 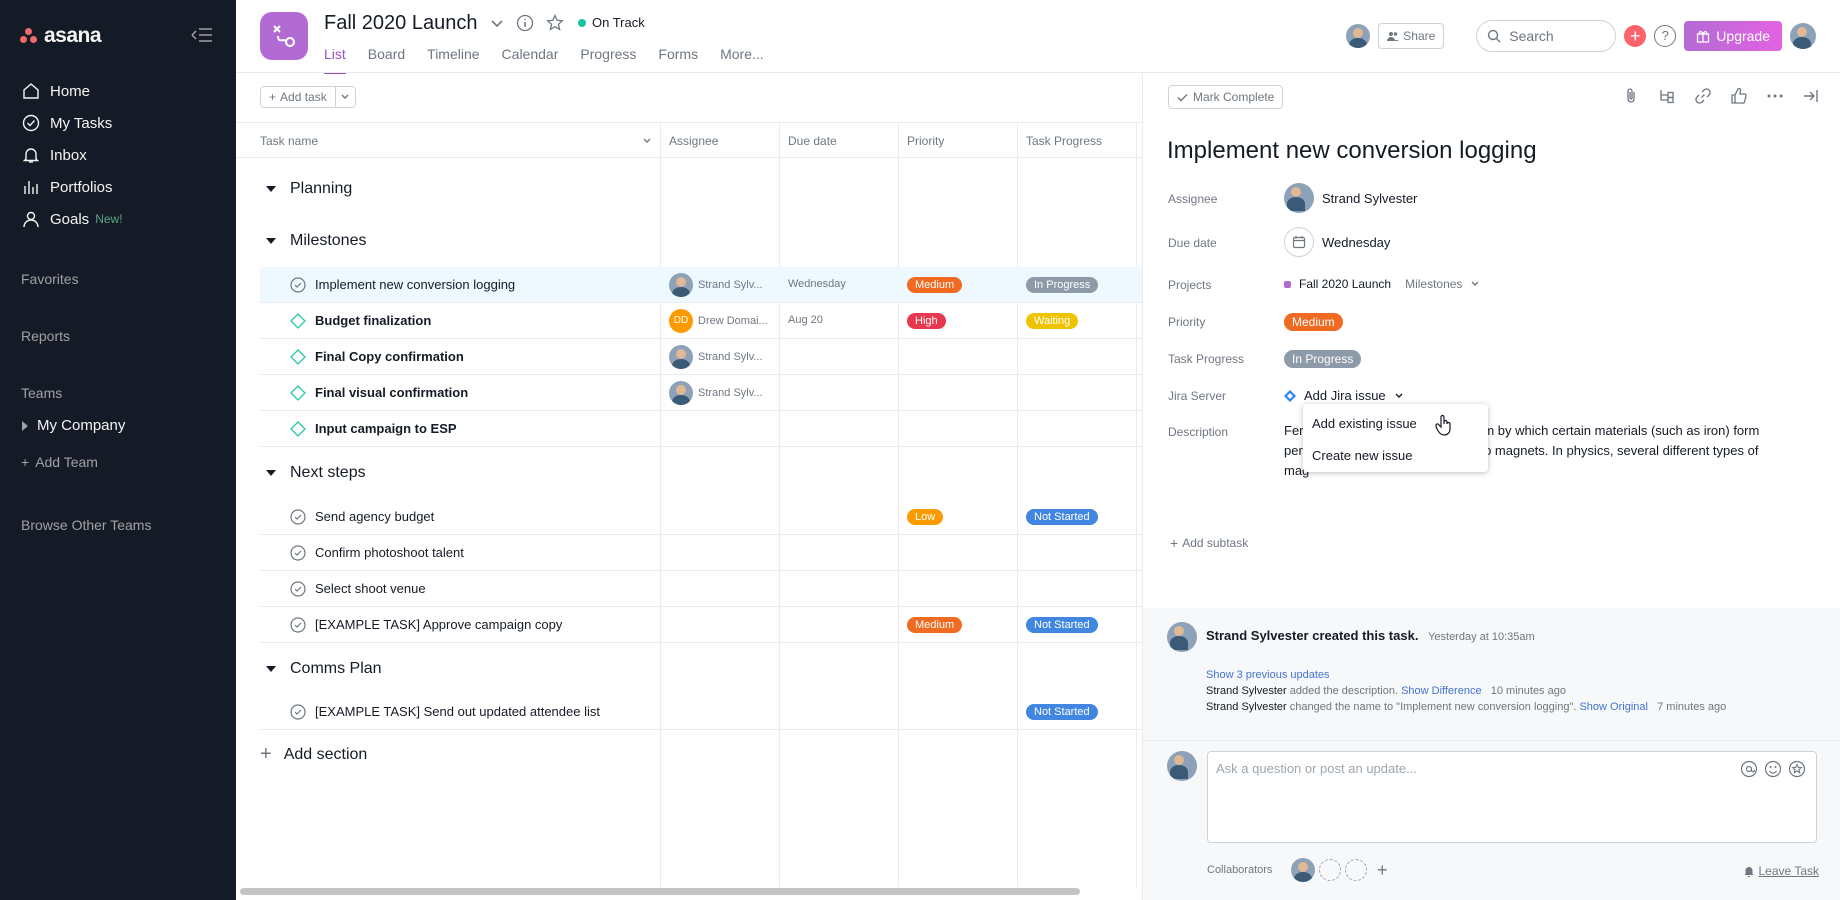 I want to click on share-button: Share, so click(x=1411, y=36).